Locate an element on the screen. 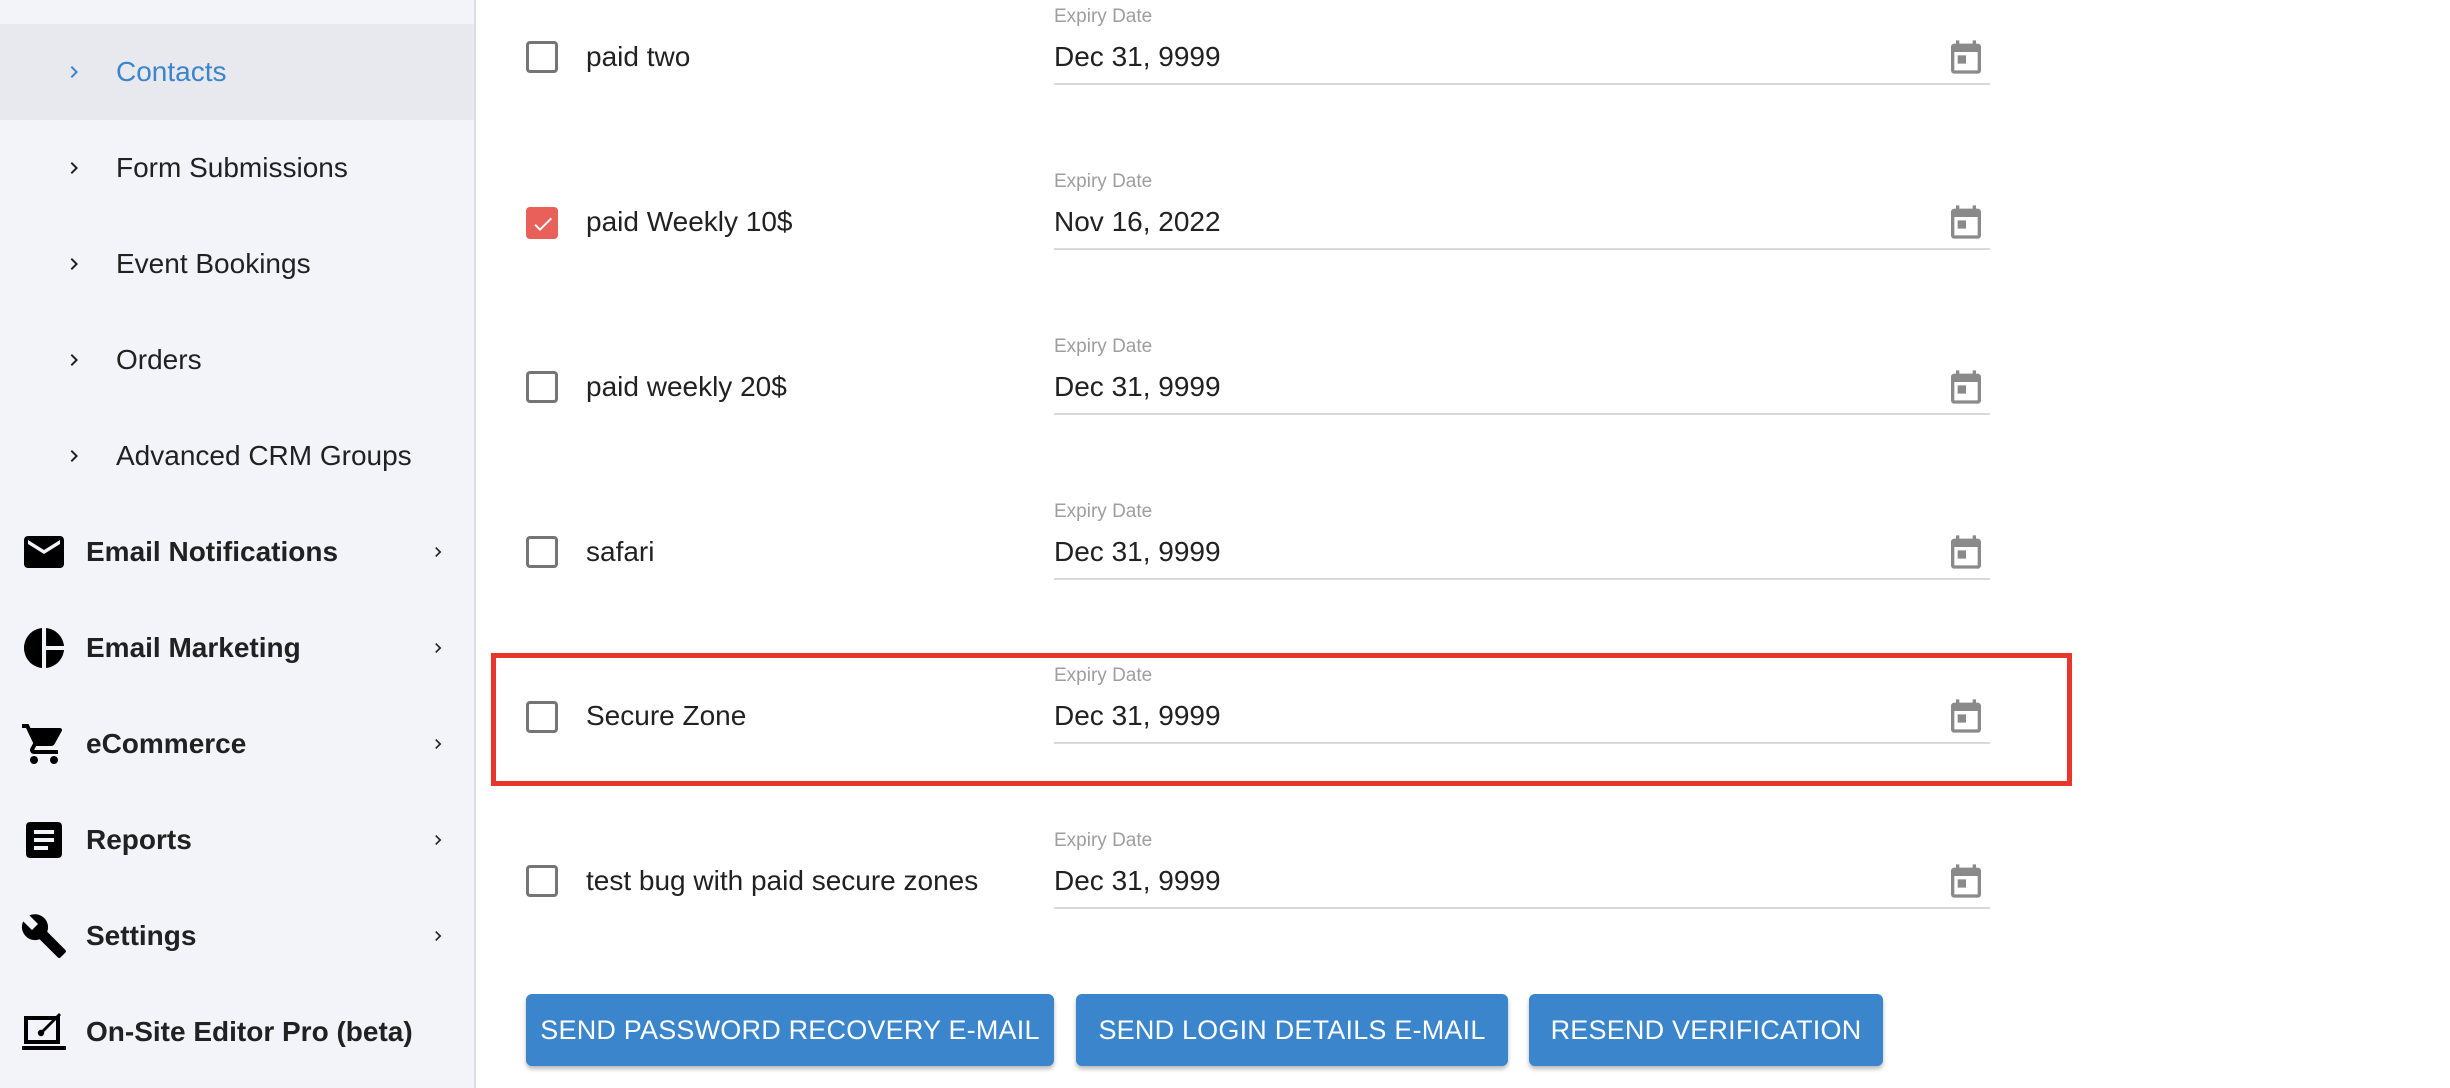 The height and width of the screenshot is (1088, 2450). sidebar-item-reports: Reports is located at coordinates (237, 840).